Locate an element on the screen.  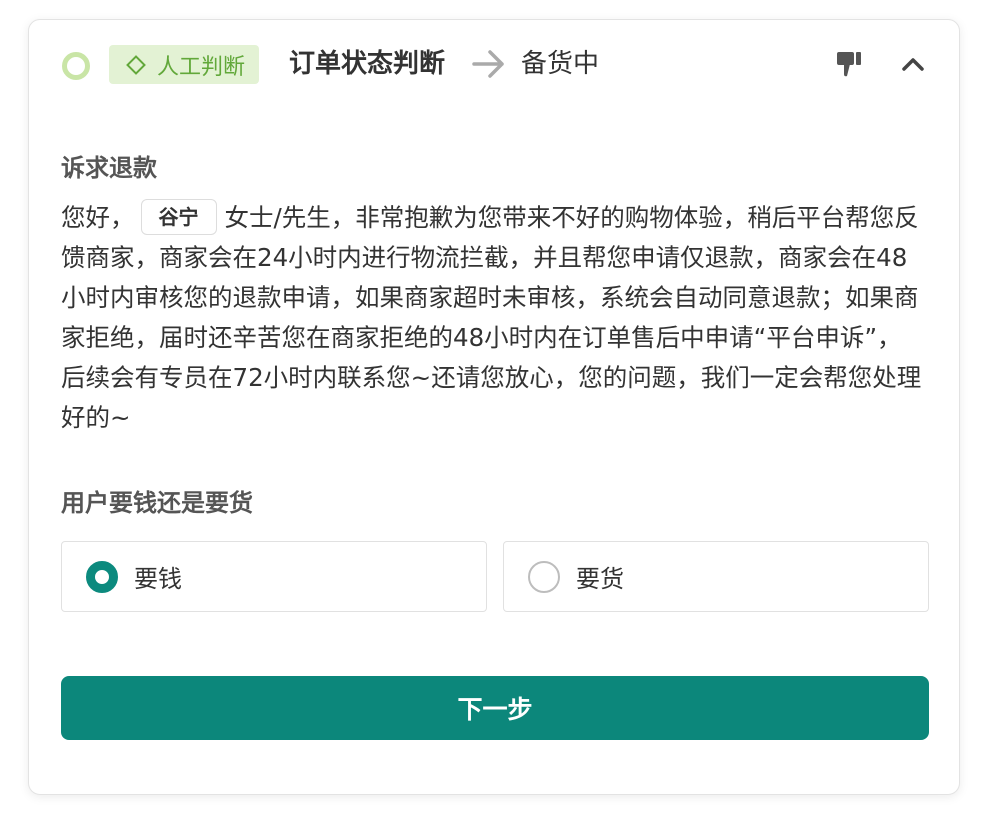
card-header: 人工判断 订单状态判断 备货中 is located at coordinates (494, 65).